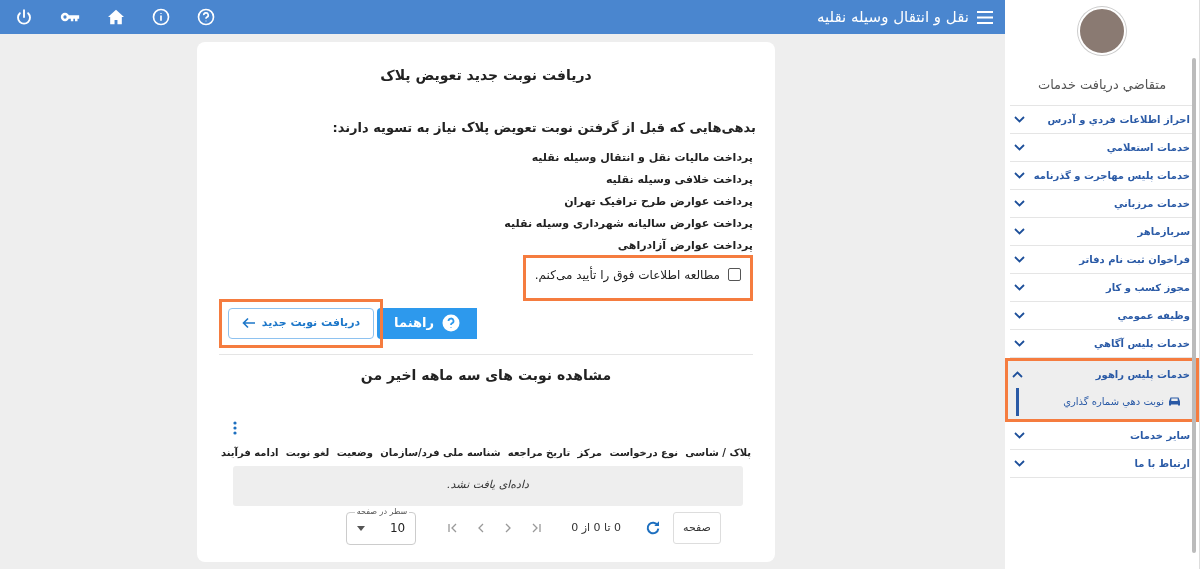 This screenshot has width=1200, height=569. What do you see at coordinates (250, 452) in the screenshot?
I see `column-header: ادامه فرآیند` at bounding box center [250, 452].